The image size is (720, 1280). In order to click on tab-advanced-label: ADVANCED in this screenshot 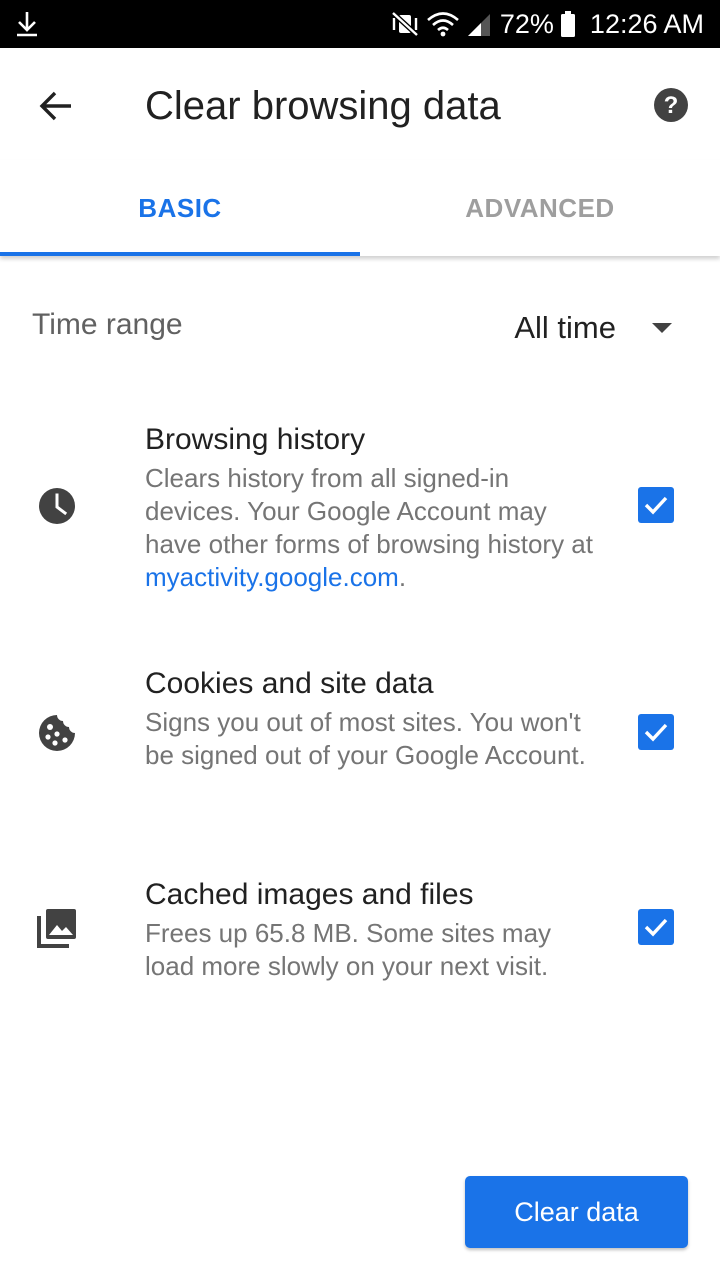, I will do `click(540, 207)`.